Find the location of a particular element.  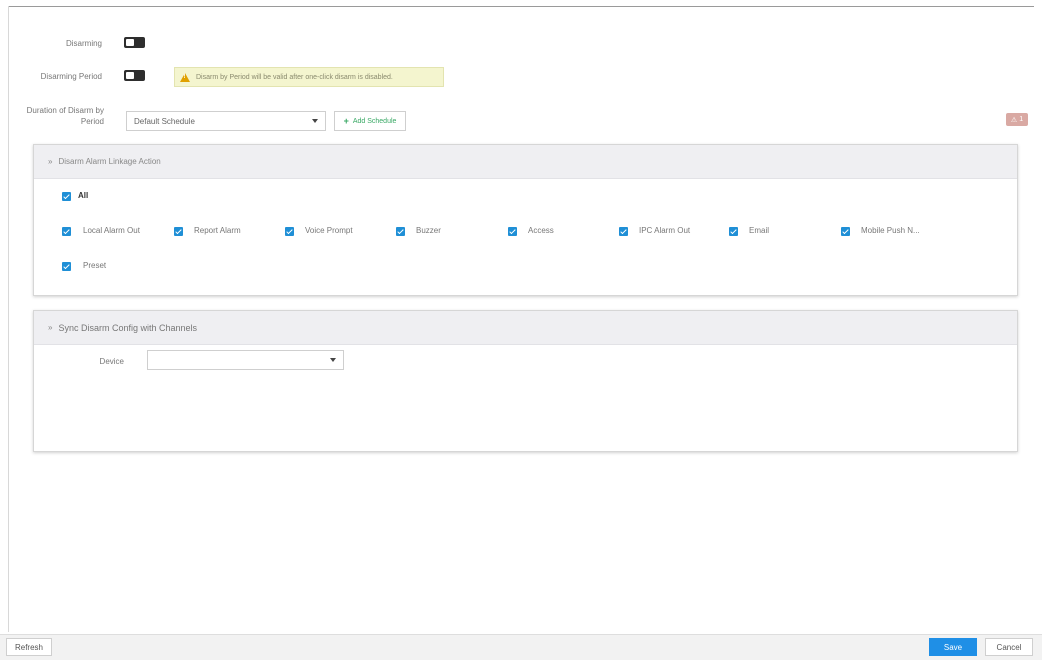

checkbox-local-alarm-out is located at coordinates (66, 231).